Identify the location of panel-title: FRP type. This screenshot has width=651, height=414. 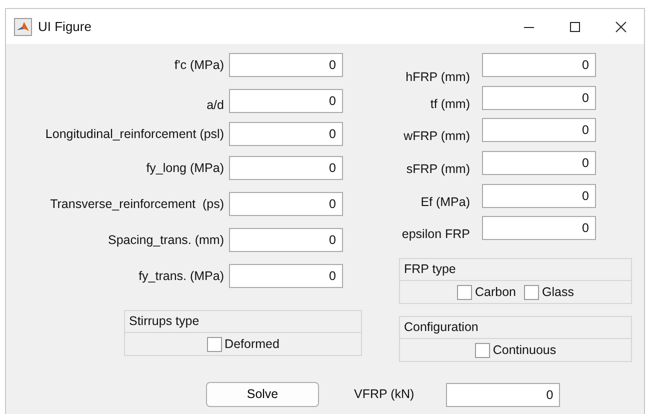
(515, 270).